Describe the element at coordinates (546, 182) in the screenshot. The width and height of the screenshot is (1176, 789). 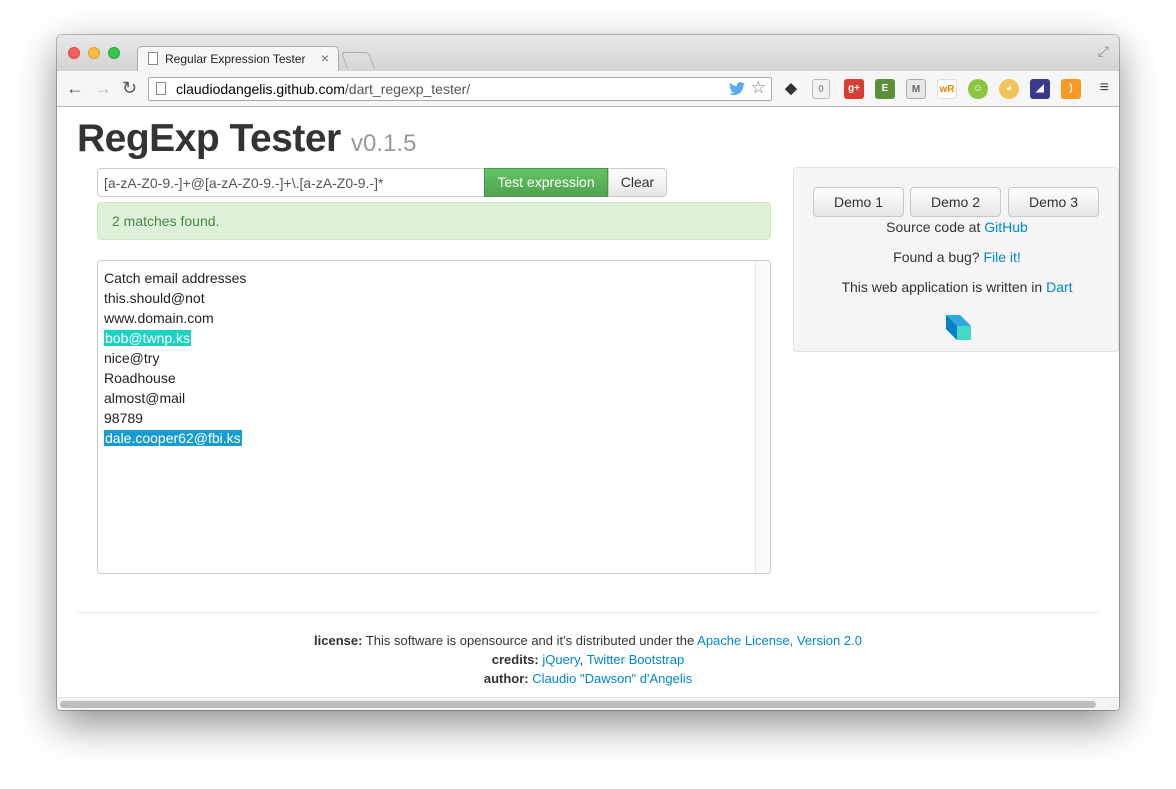
I see `test-expression-button: Test expression` at that location.